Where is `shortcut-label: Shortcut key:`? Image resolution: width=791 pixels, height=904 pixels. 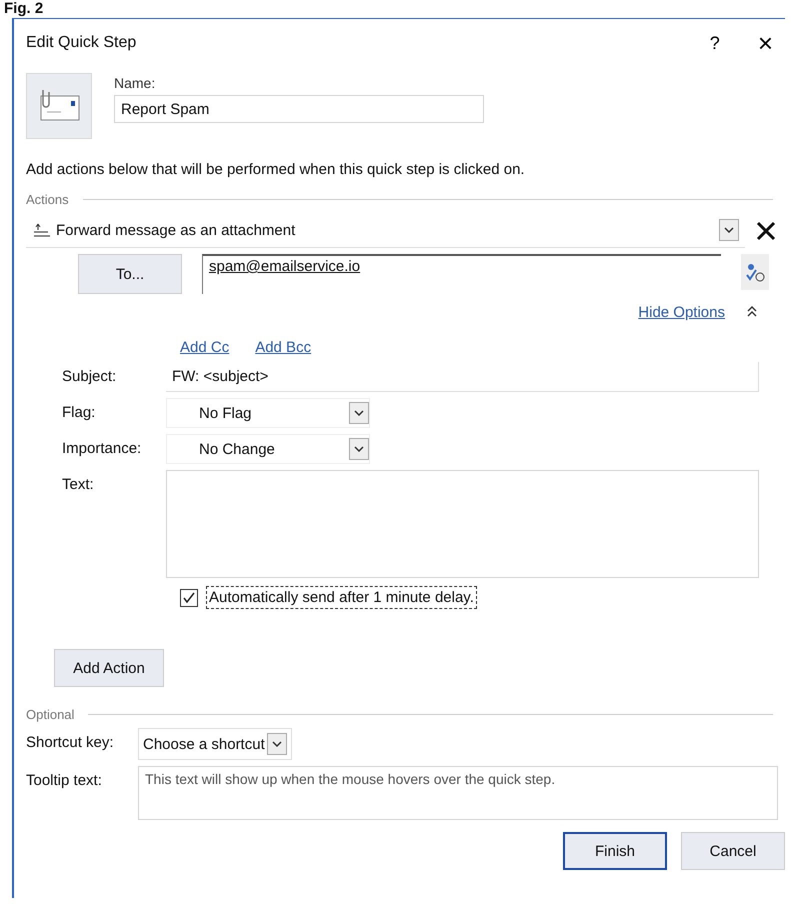 shortcut-label: Shortcut key: is located at coordinates (70, 742).